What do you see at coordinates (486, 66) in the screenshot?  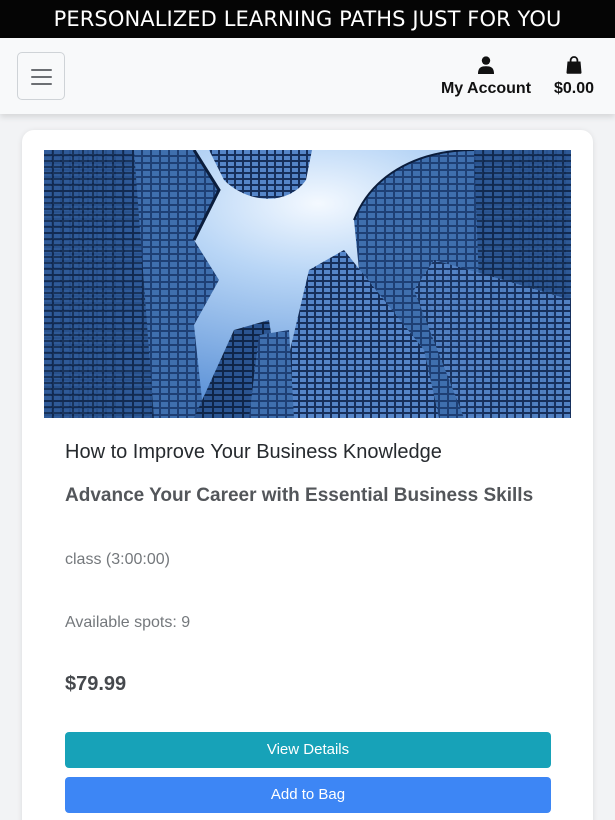 I see `user-icon` at bounding box center [486, 66].